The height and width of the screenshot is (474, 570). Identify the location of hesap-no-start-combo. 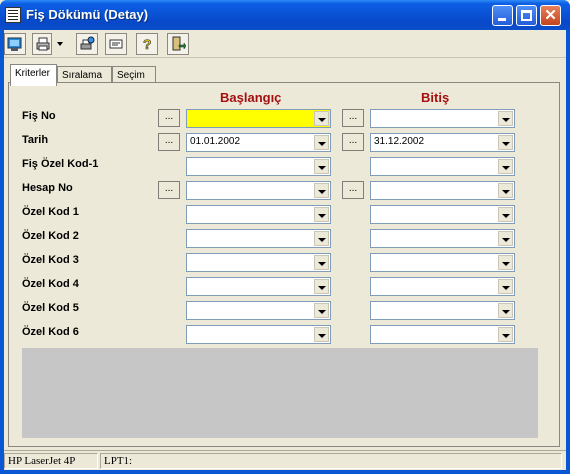
(258, 190).